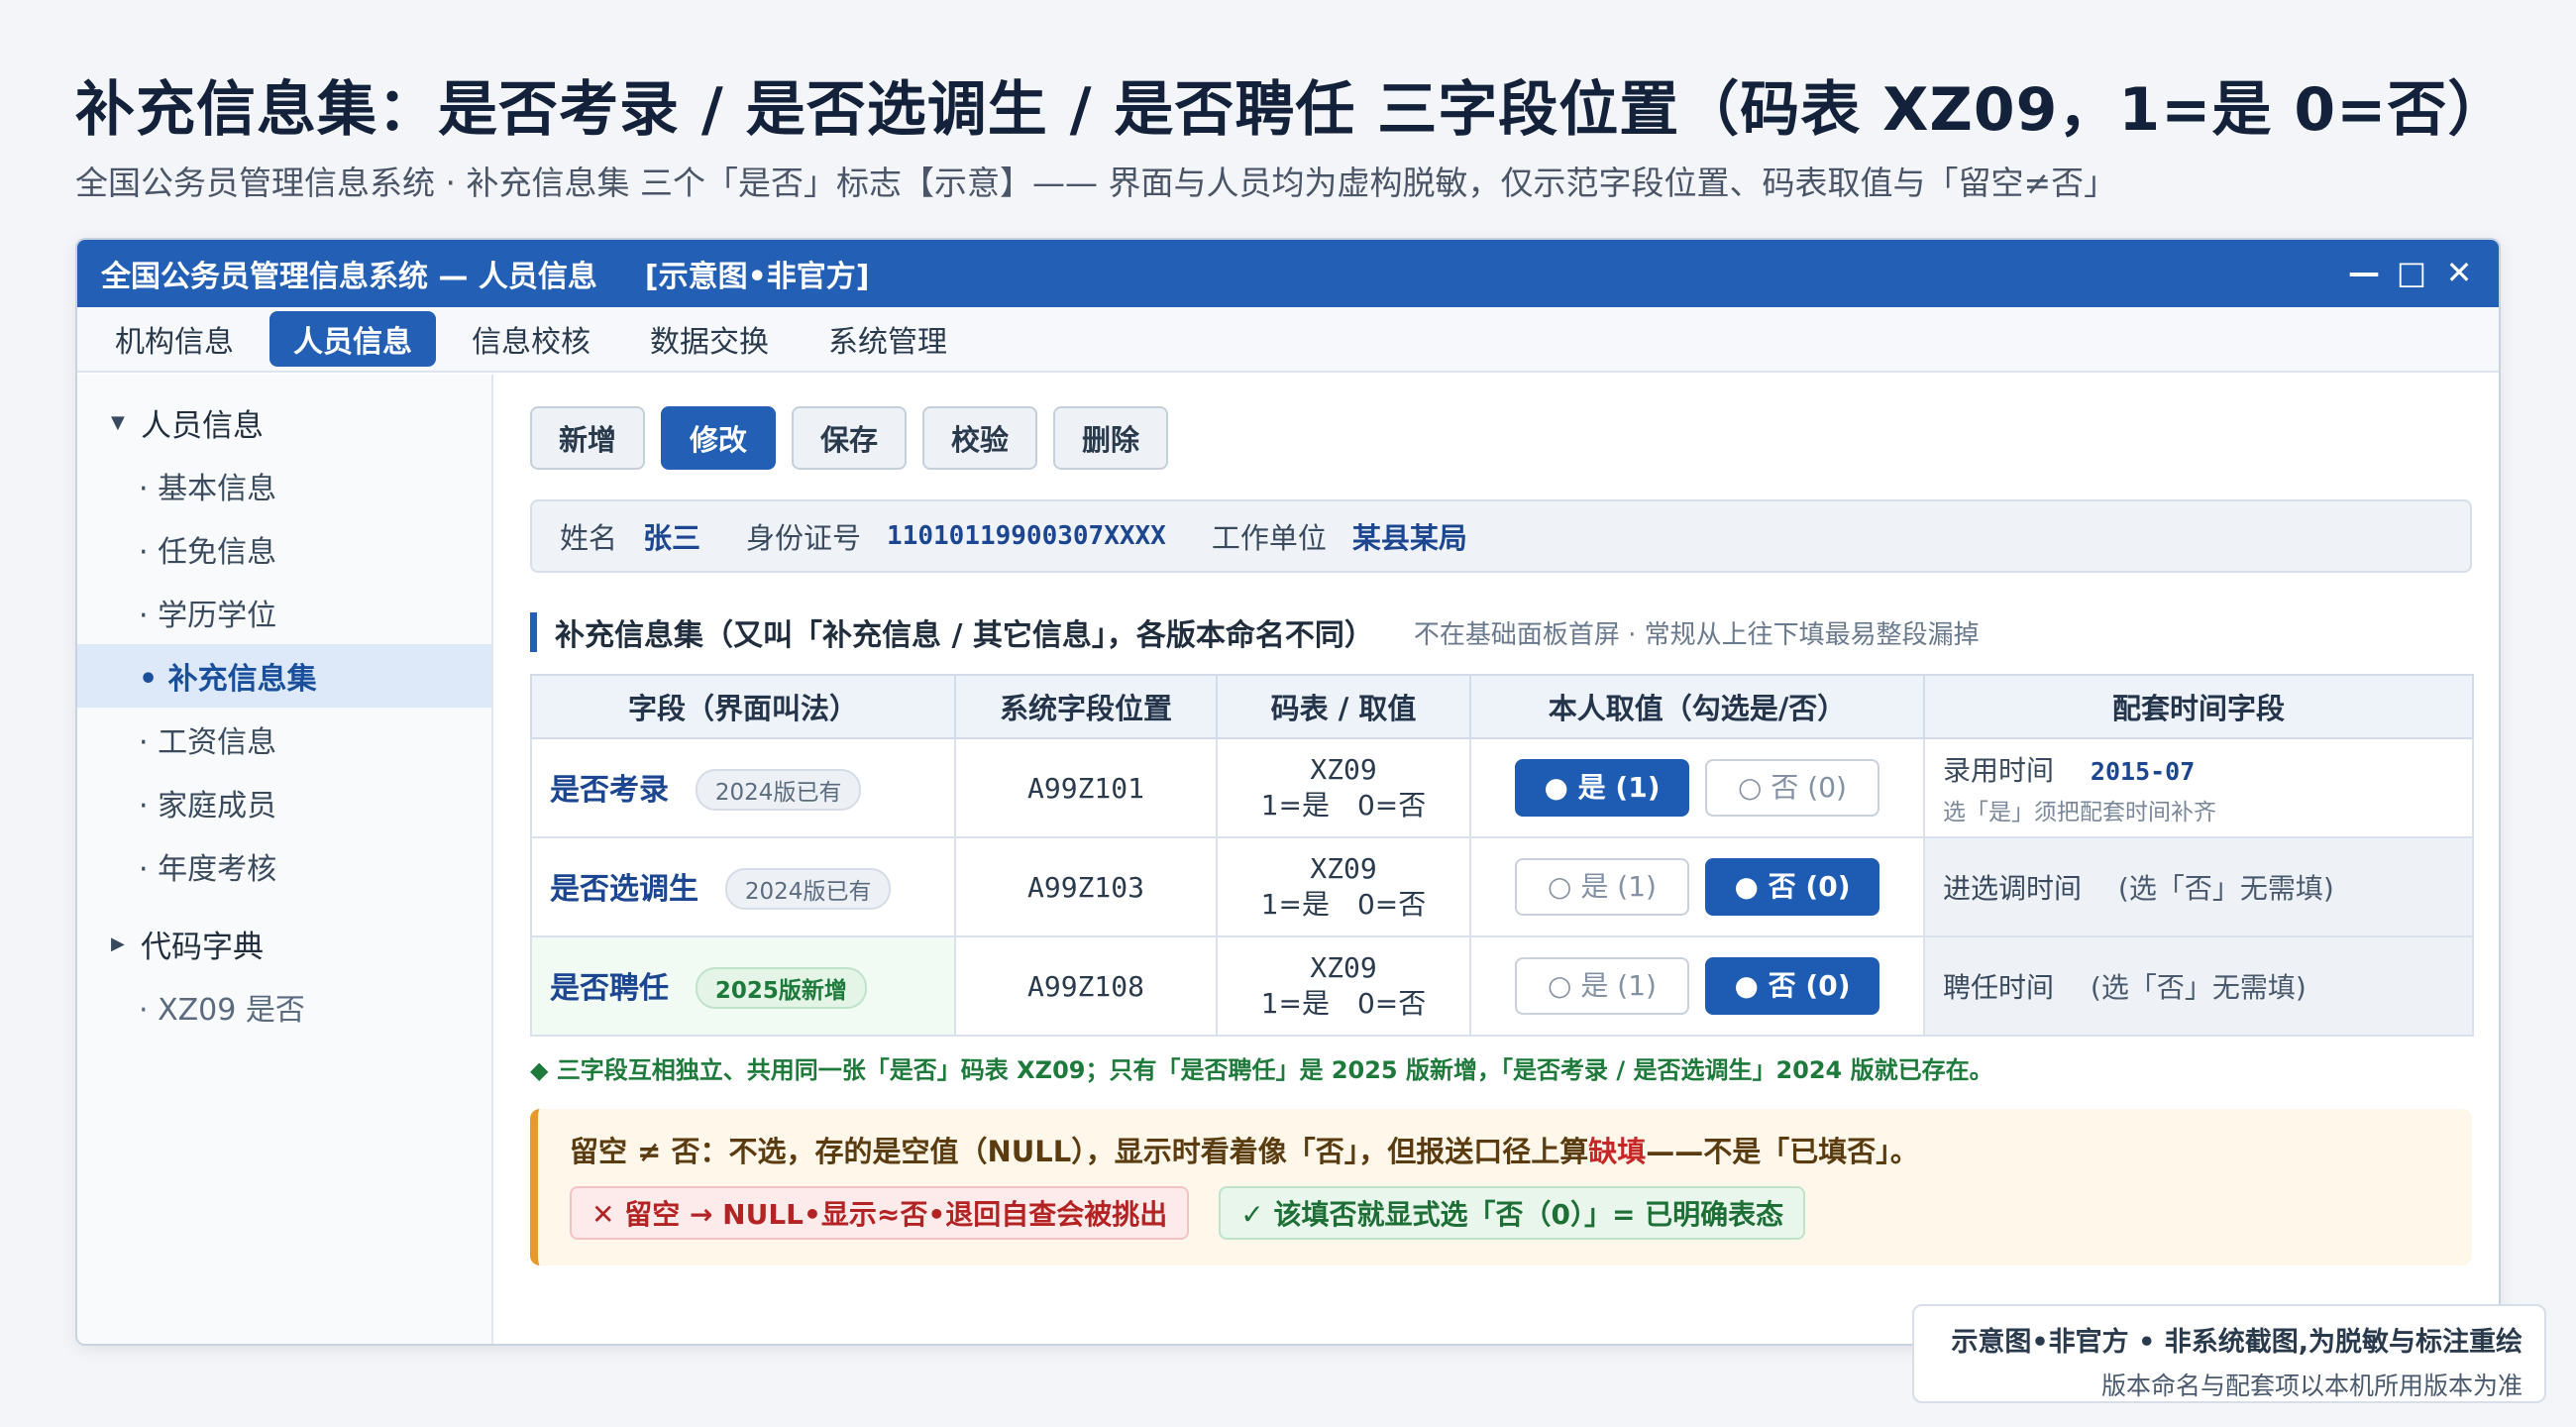 The width and height of the screenshot is (2576, 1427). I want to click on column-header: 配套时间字段, so click(2198, 706).